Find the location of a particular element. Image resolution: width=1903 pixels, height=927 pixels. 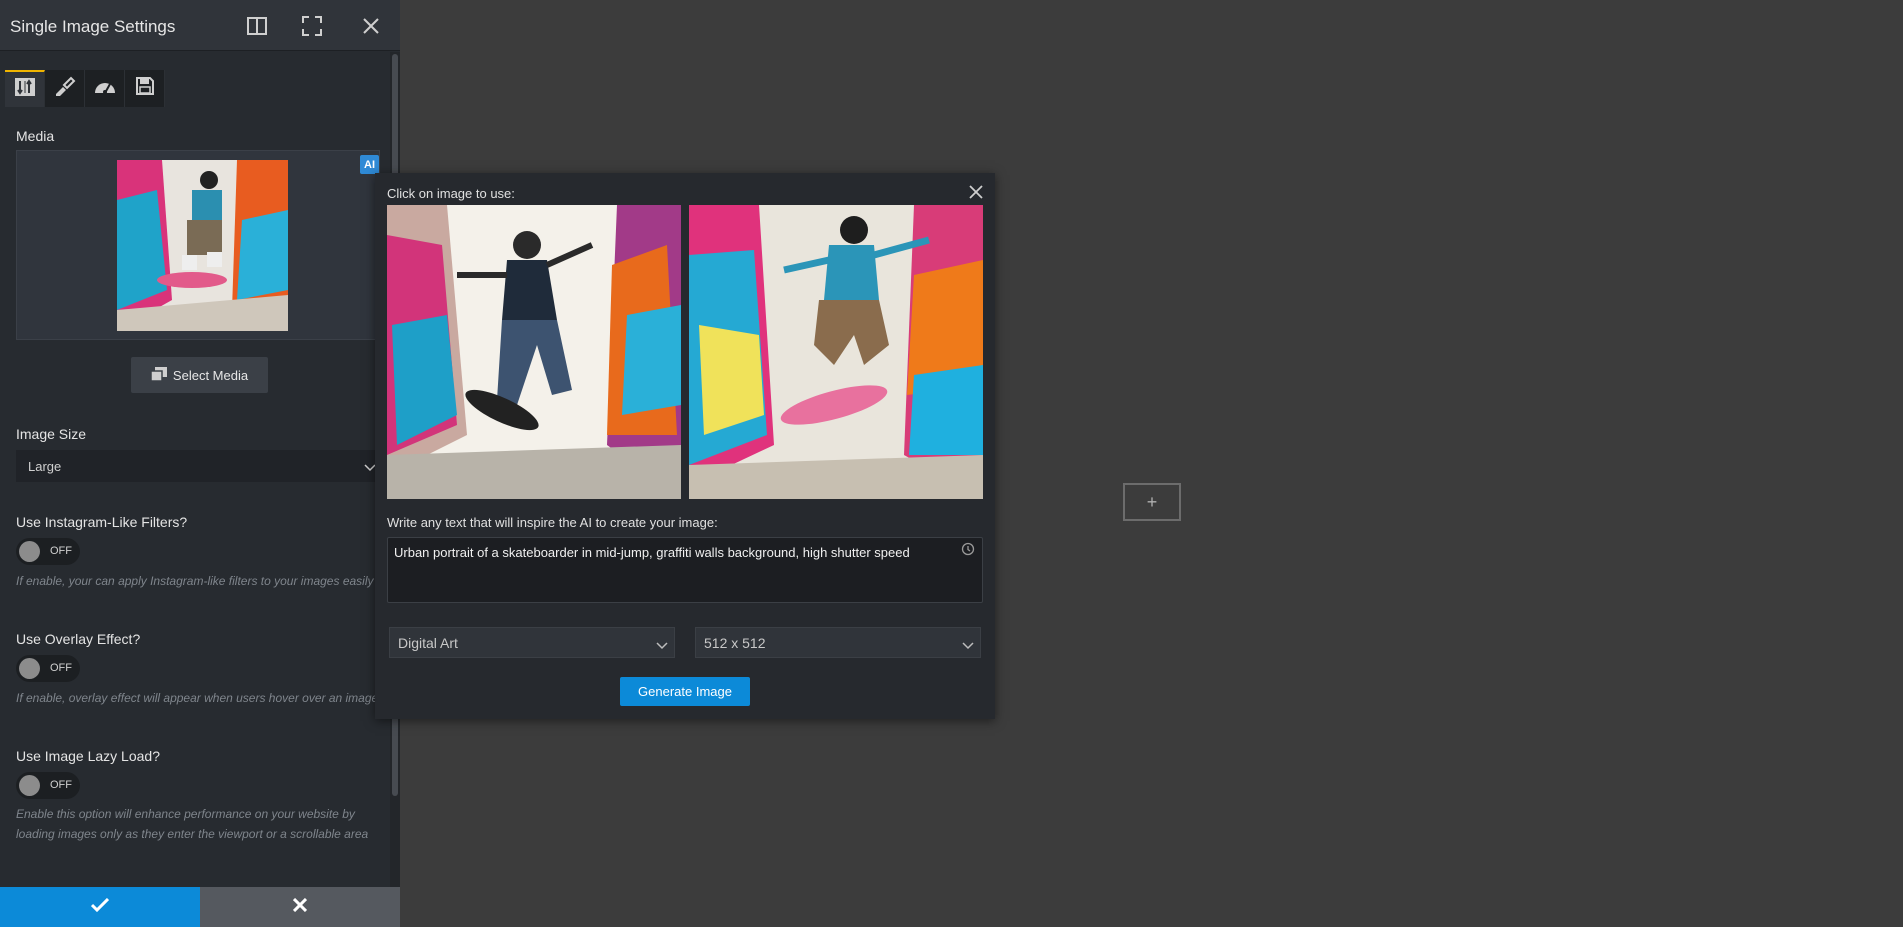

apply-button is located at coordinates (100, 907).